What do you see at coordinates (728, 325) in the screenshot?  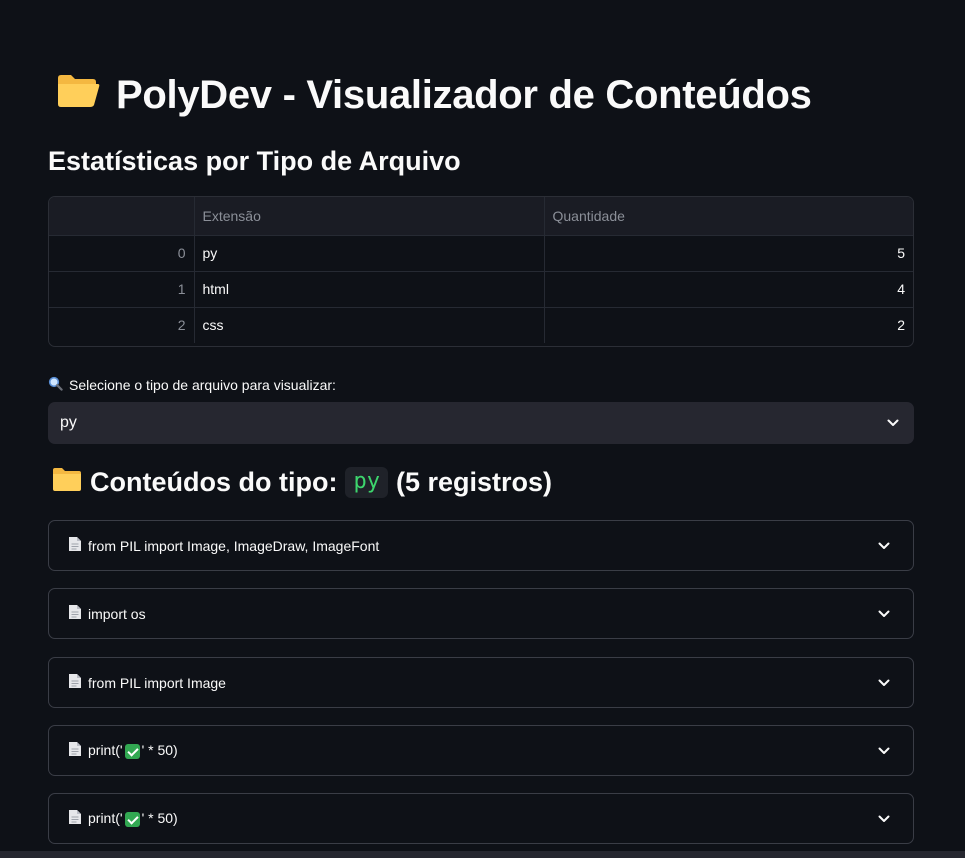 I see `cell-quantity: 2` at bounding box center [728, 325].